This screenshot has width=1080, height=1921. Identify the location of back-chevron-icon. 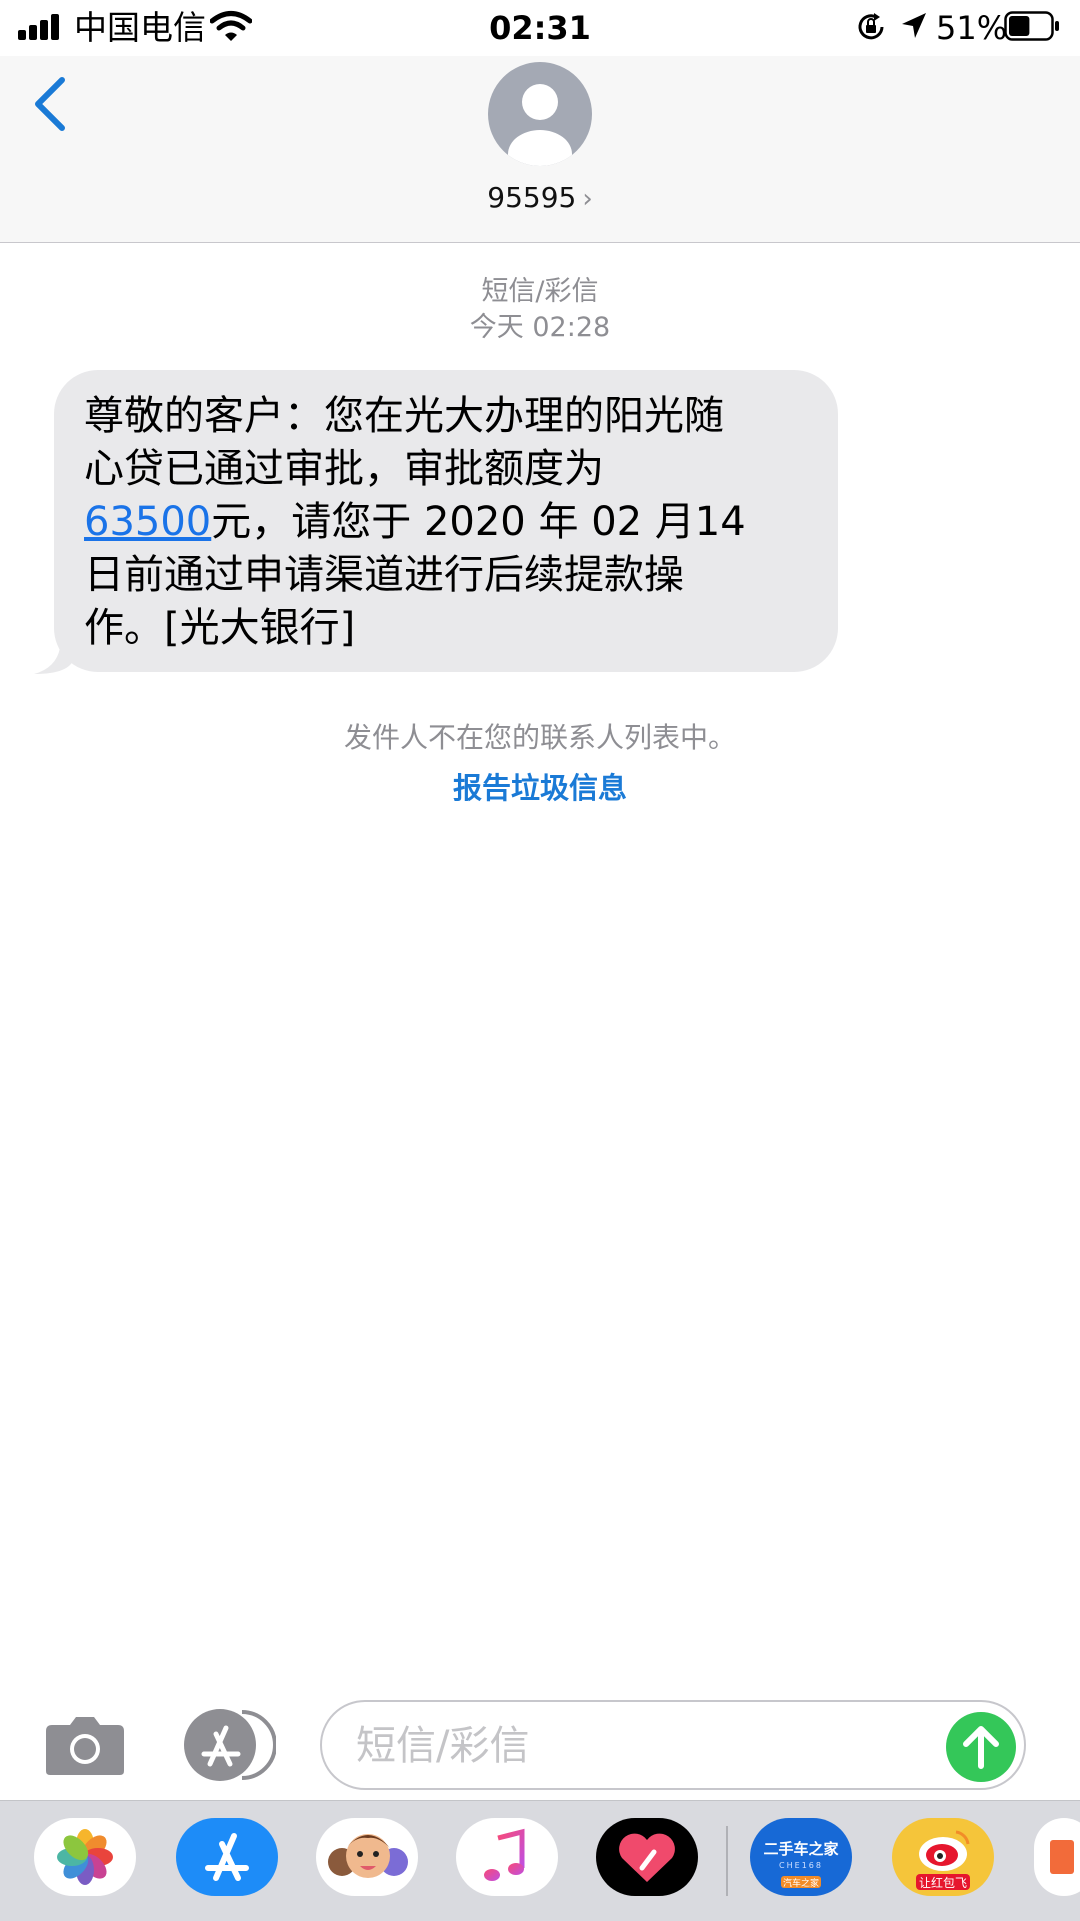
(50, 104).